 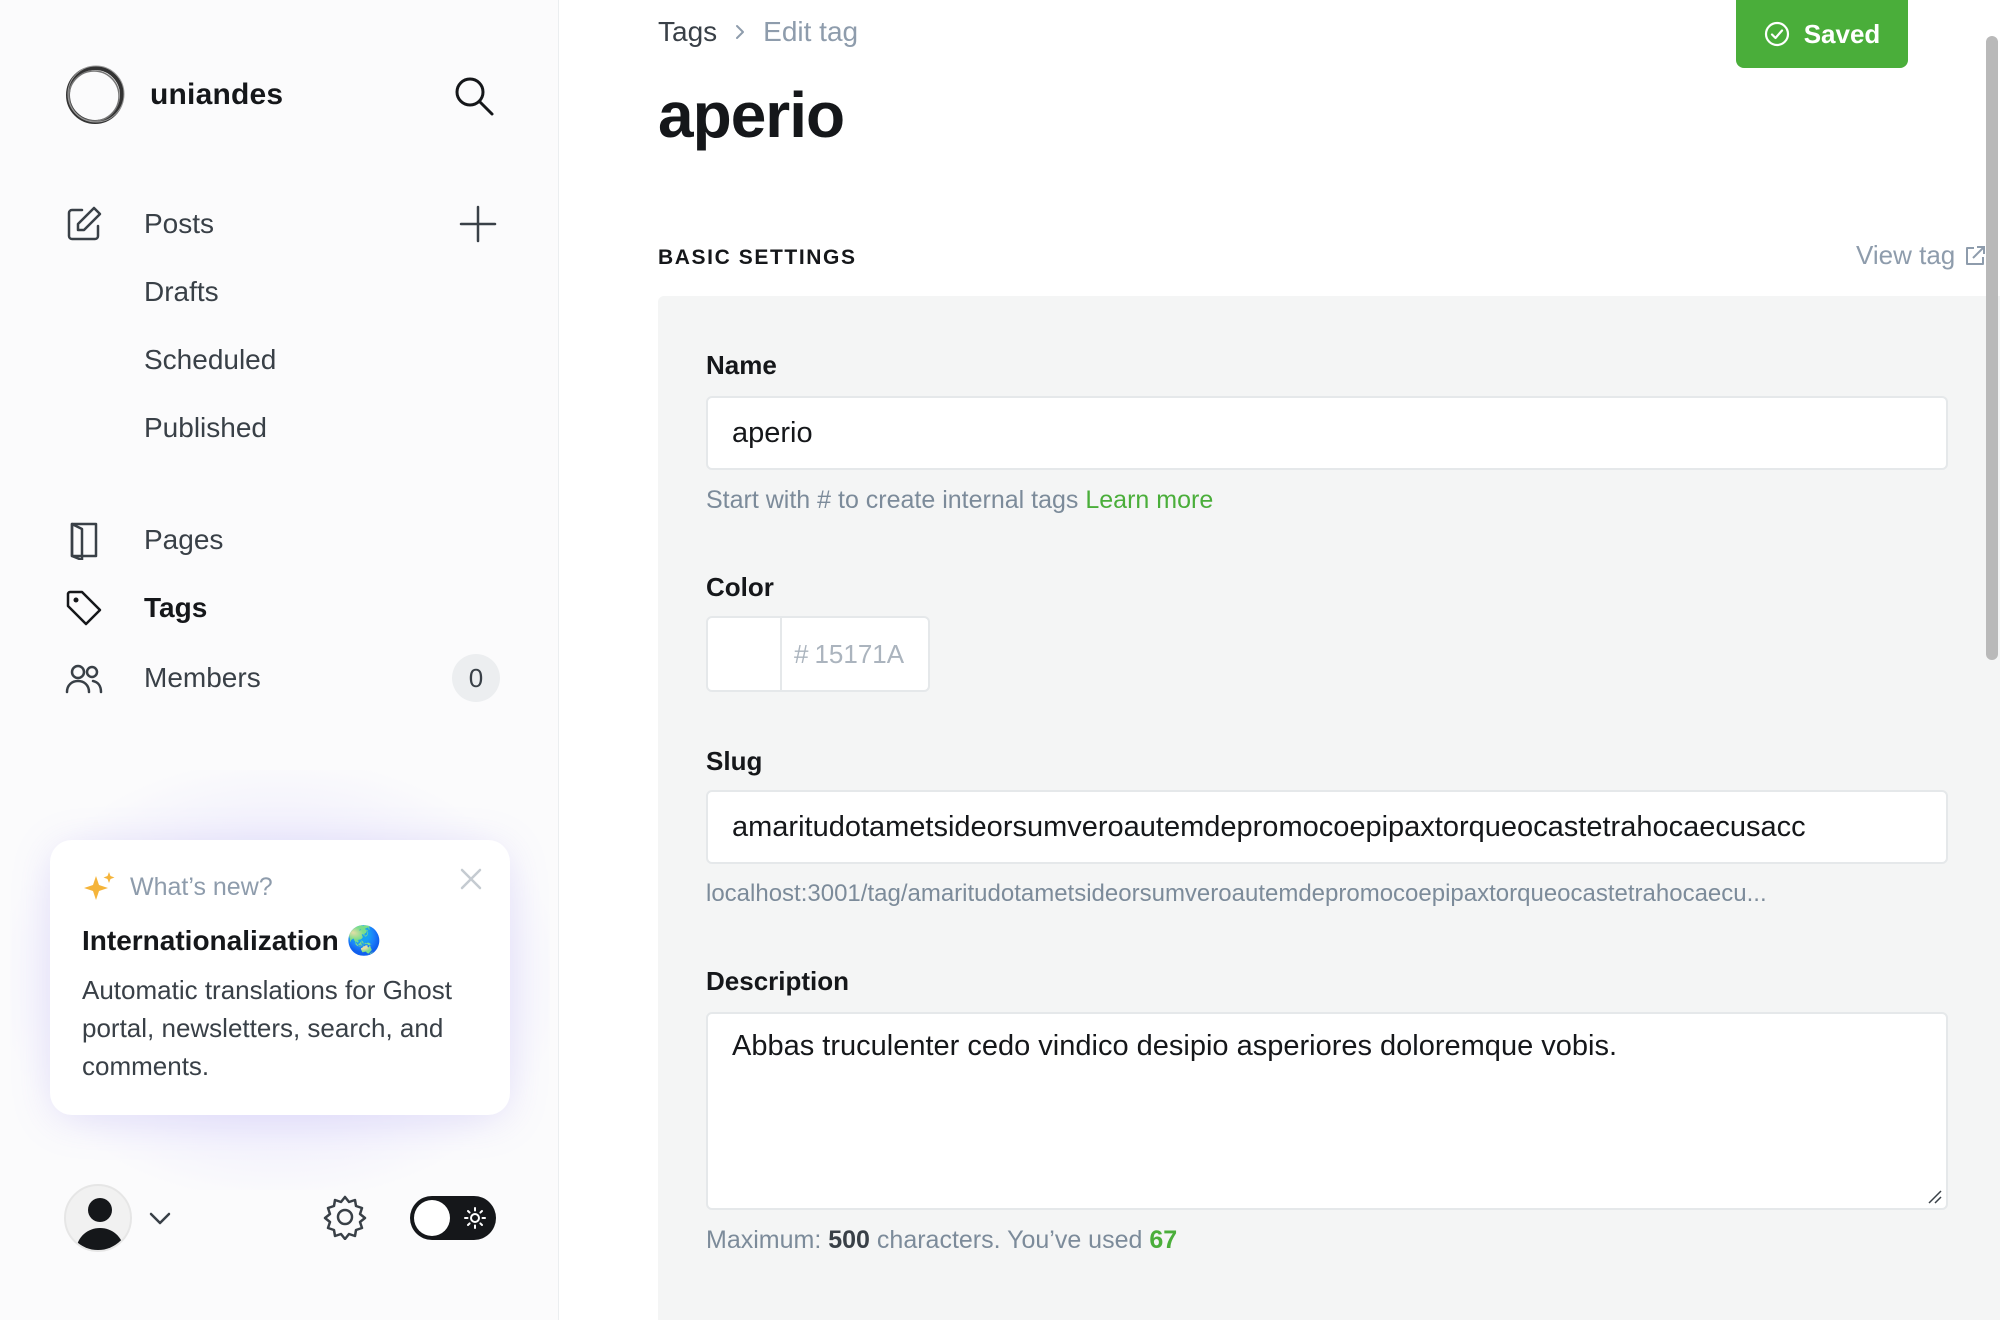 I want to click on saved-label: Saved, so click(x=1842, y=33).